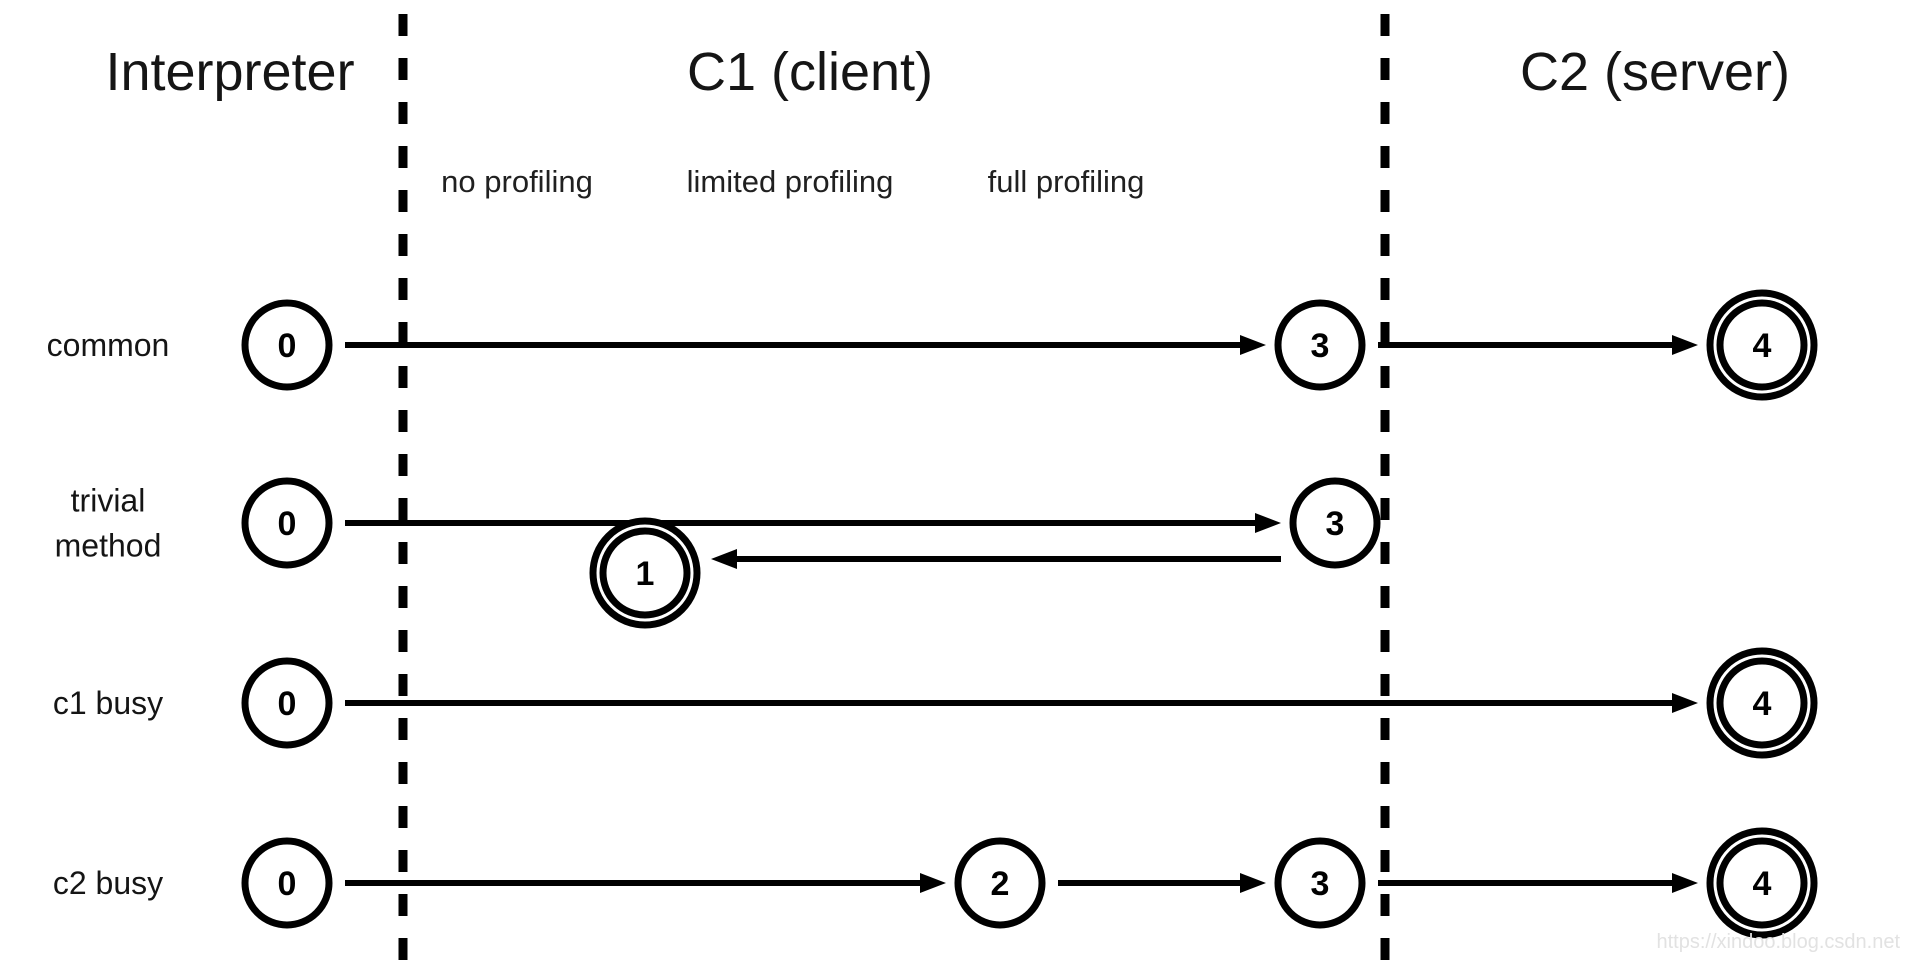 Image resolution: width=1920 pixels, height=960 pixels. I want to click on node-label: 2, so click(1000, 884).